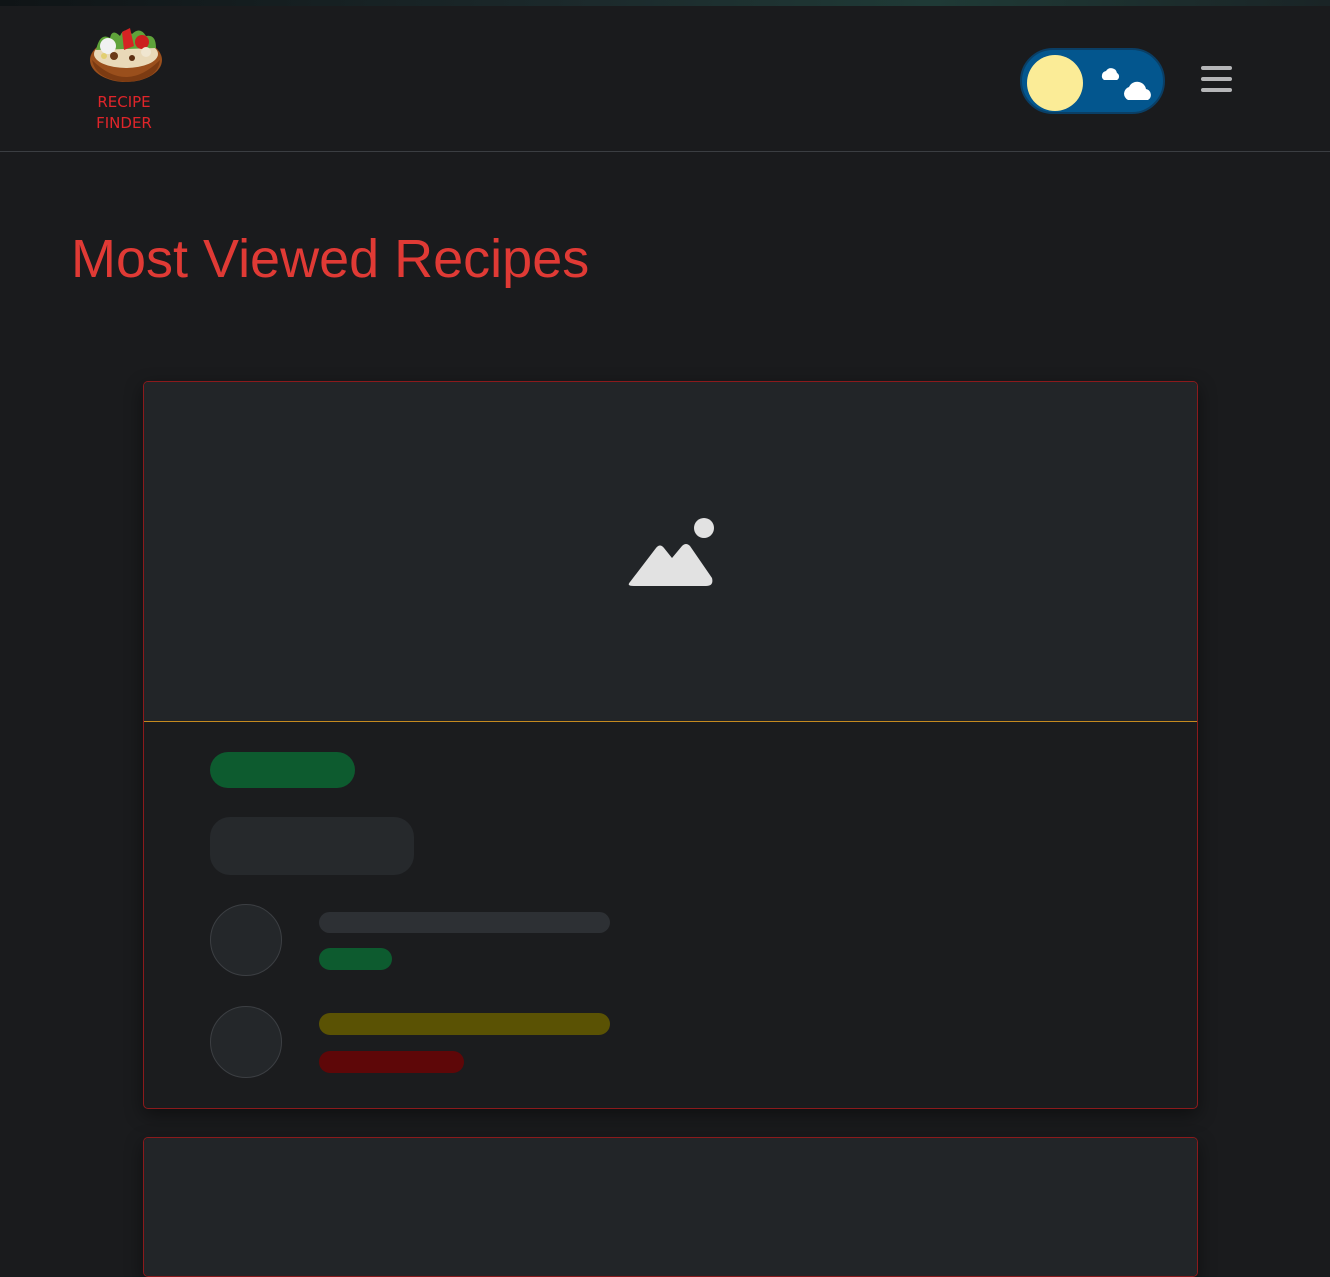 The width and height of the screenshot is (1330, 1277). I want to click on toggle-knob, so click(1055, 83).